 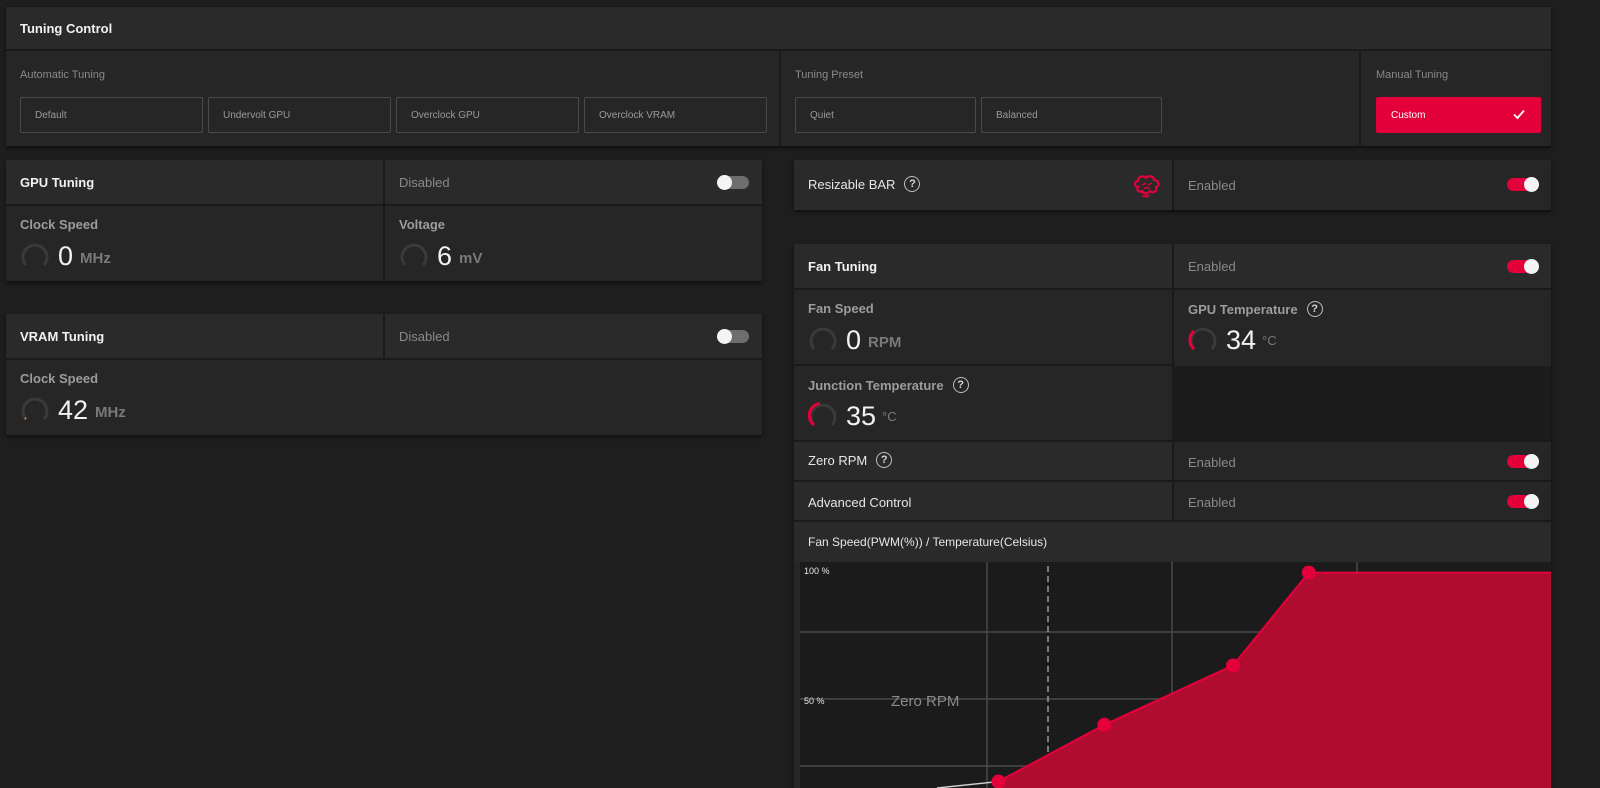 What do you see at coordinates (841, 308) in the screenshot?
I see `fan-speed-label: Fan Speed` at bounding box center [841, 308].